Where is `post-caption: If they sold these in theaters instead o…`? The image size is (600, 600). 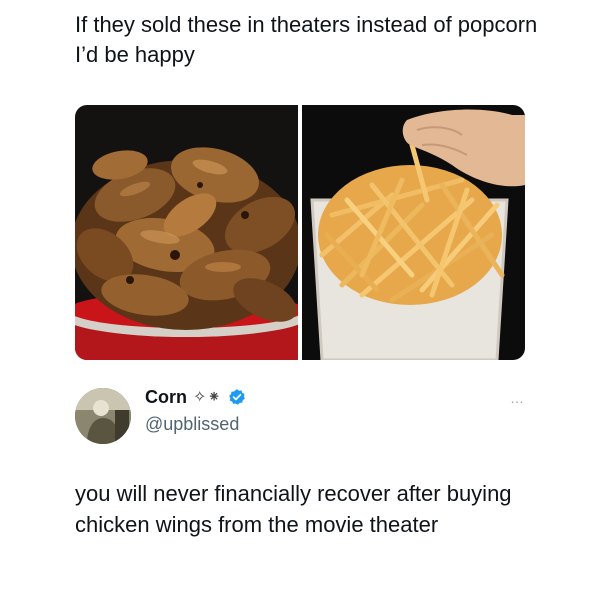
post-caption: If they sold these in theaters instead o… is located at coordinates (306, 39).